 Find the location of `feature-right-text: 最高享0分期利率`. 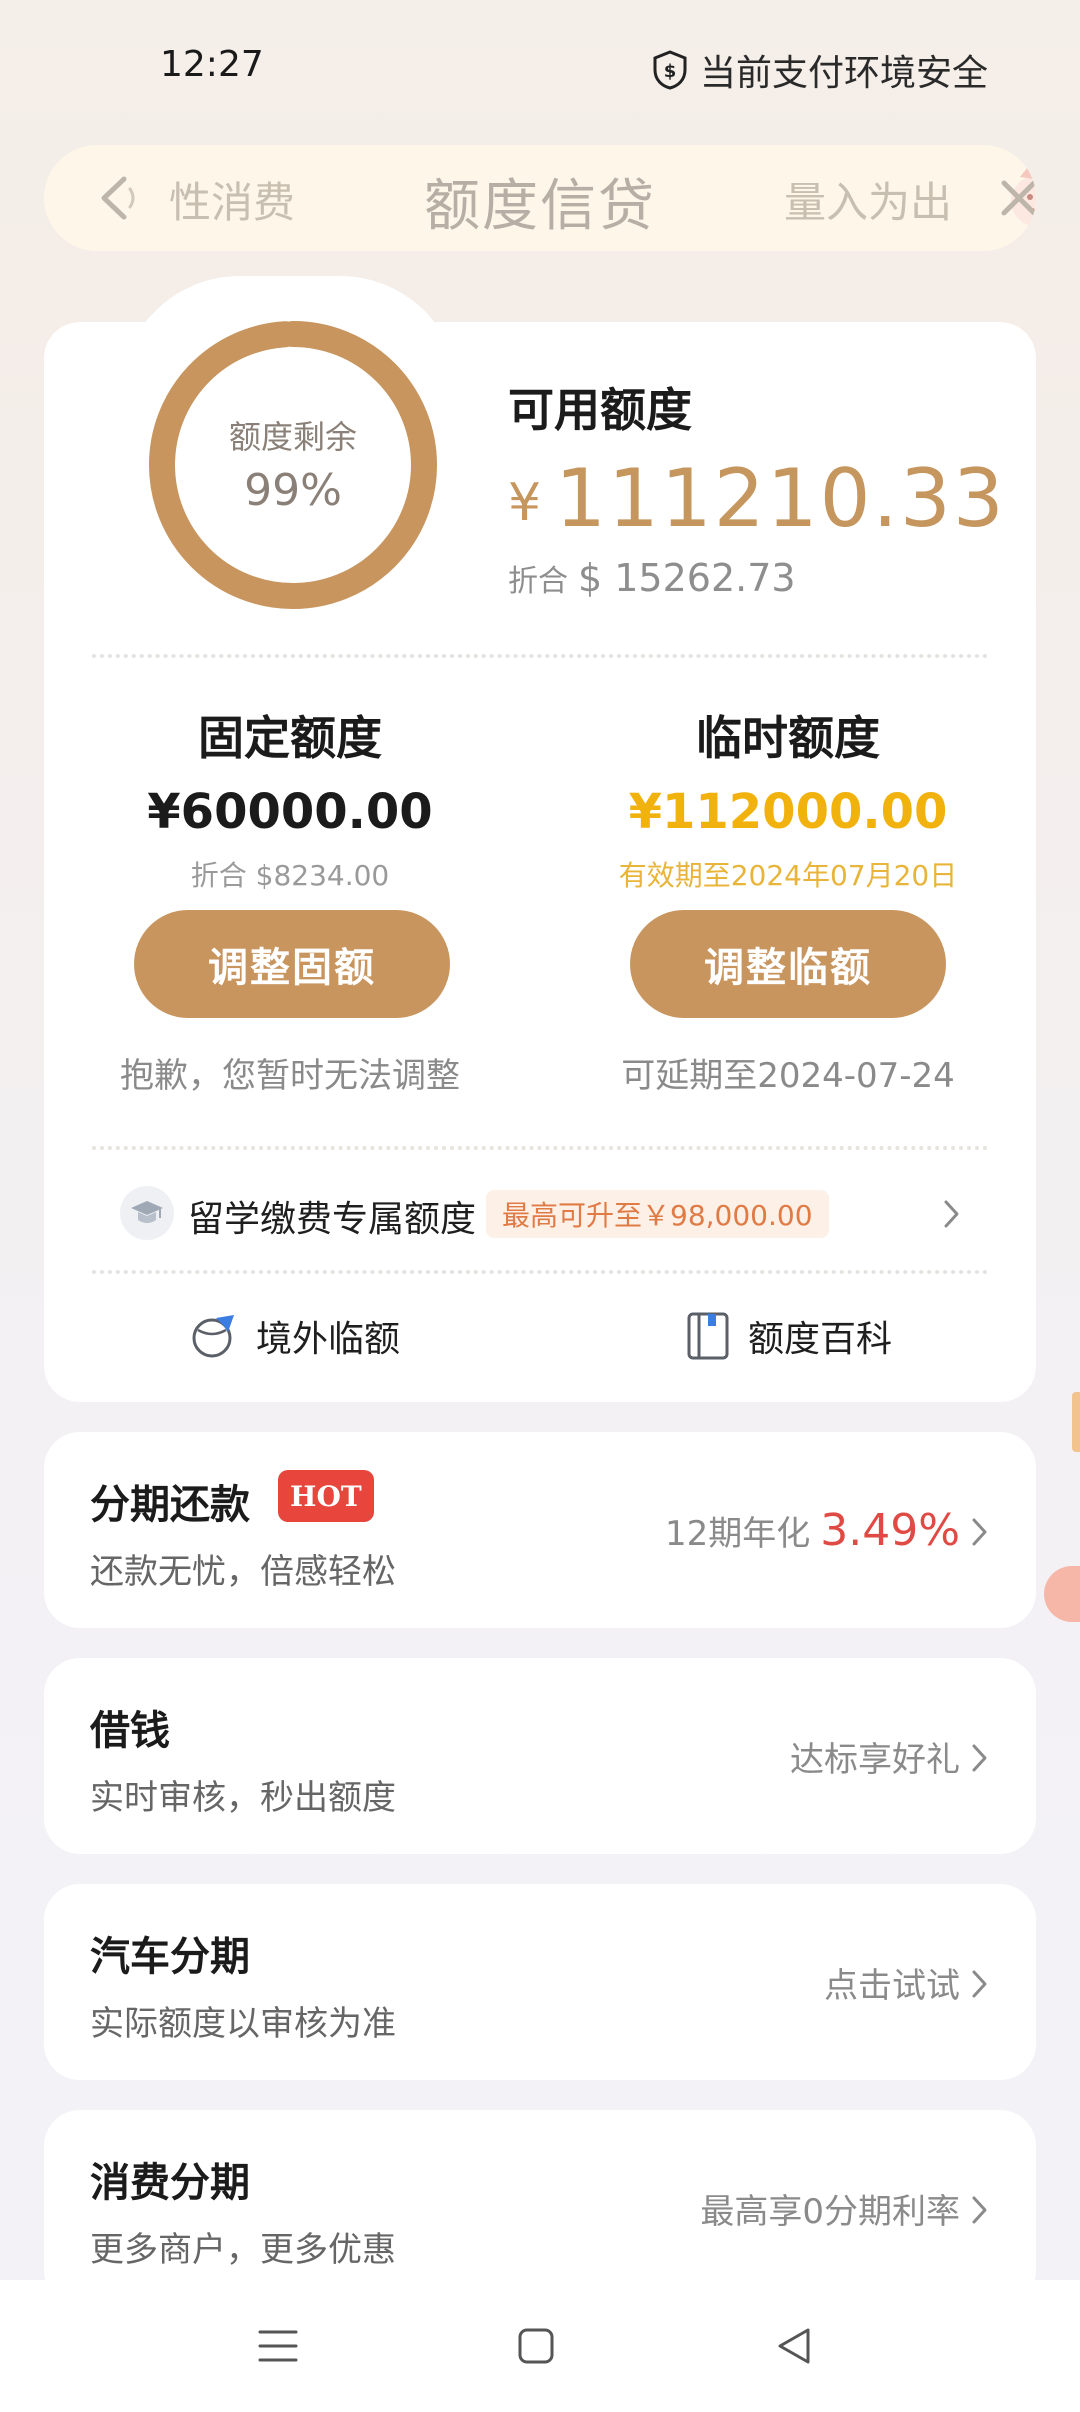

feature-right-text: 最高享0分期利率 is located at coordinates (830, 2211).